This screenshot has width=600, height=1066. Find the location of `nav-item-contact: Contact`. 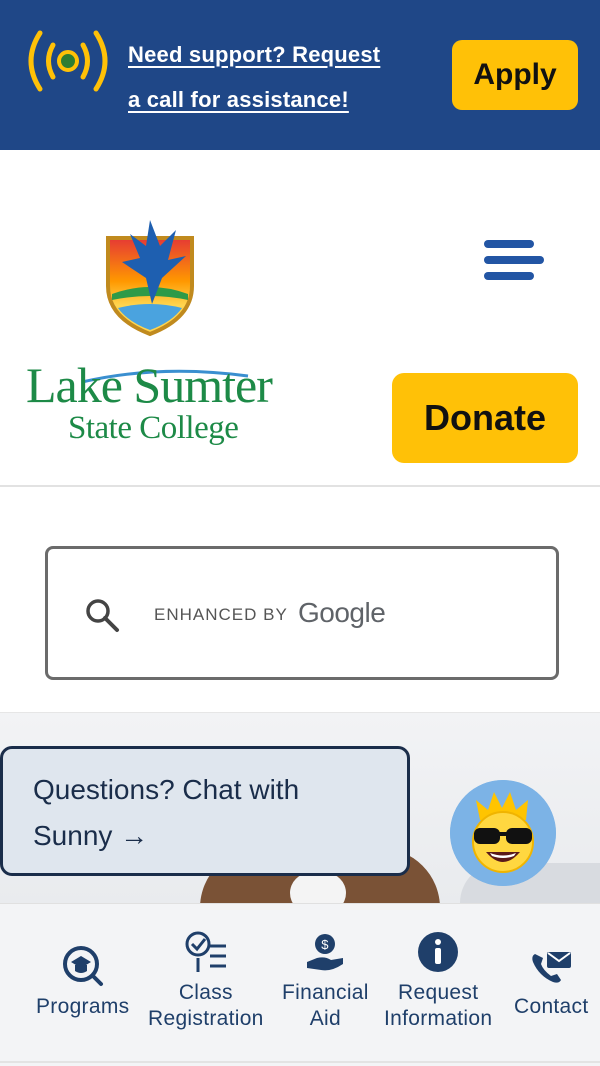

nav-item-contact: Contact is located at coordinates (551, 984).